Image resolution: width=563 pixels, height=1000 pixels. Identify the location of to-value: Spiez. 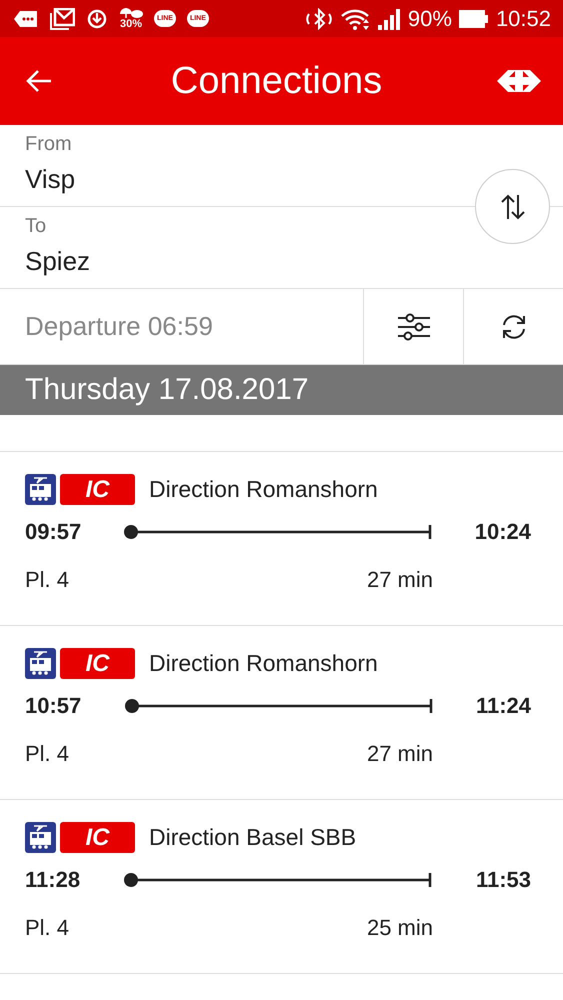
(58, 261).